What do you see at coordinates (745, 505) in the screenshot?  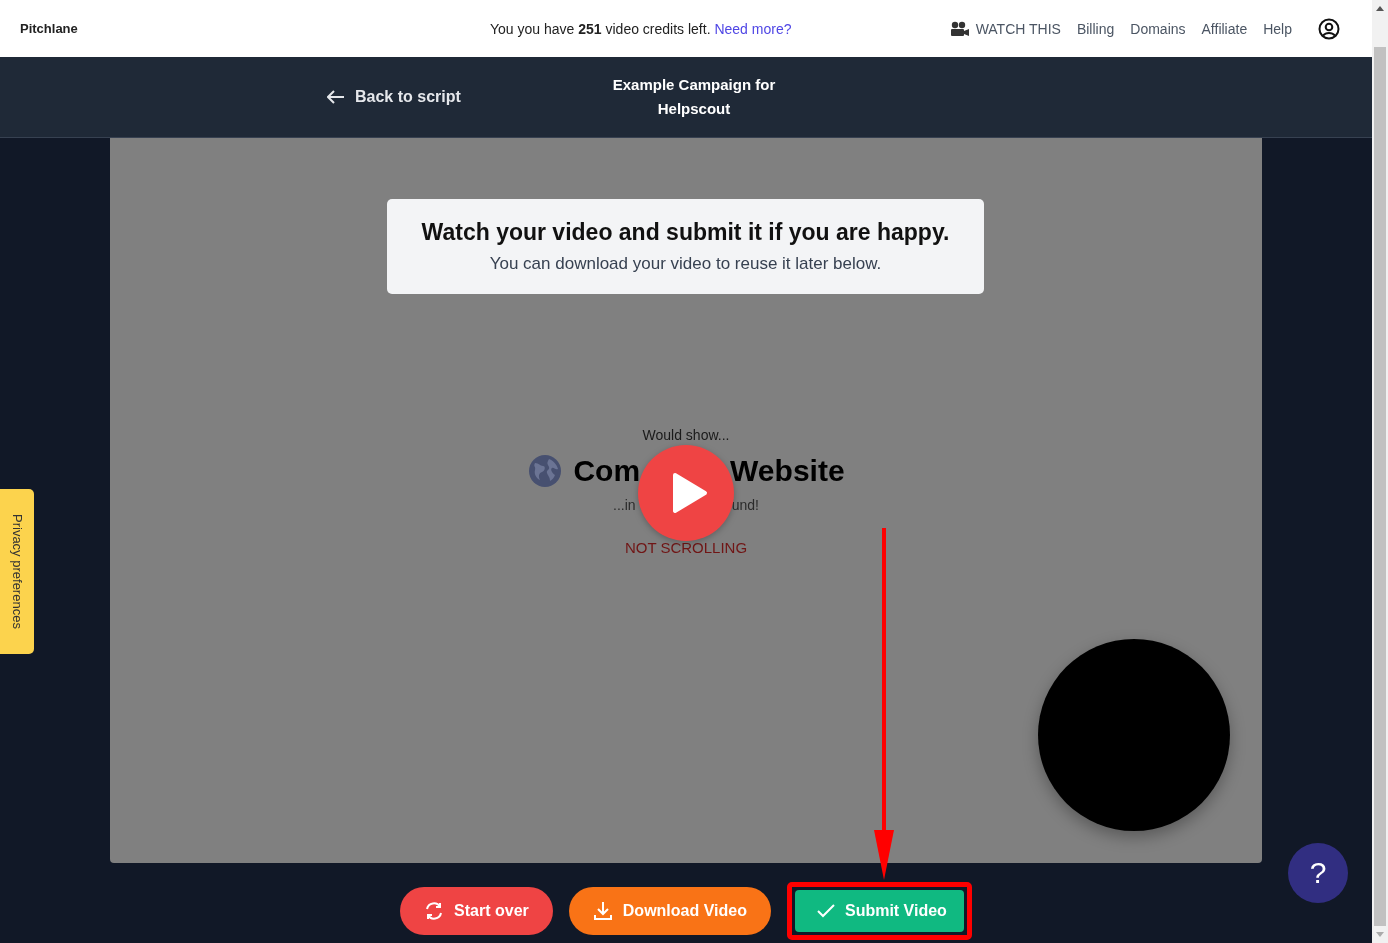 I see `preview-subtext: und!` at bounding box center [745, 505].